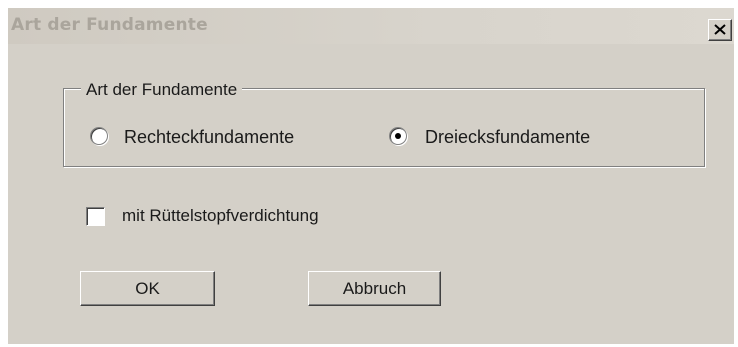  Describe the element at coordinates (507, 137) in the screenshot. I see `radio-label-dreiecksfundamente: Dreiecksfundamente` at that location.